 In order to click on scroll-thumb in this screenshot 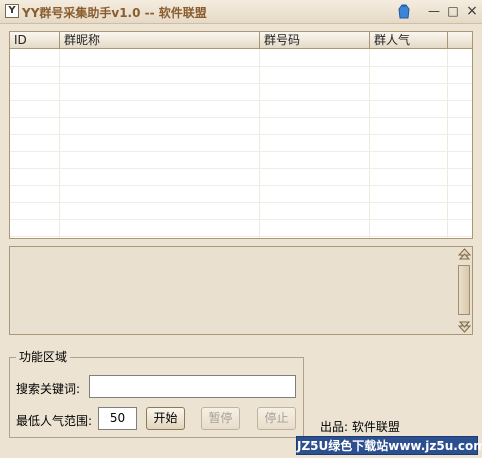, I will do `click(464, 290)`.